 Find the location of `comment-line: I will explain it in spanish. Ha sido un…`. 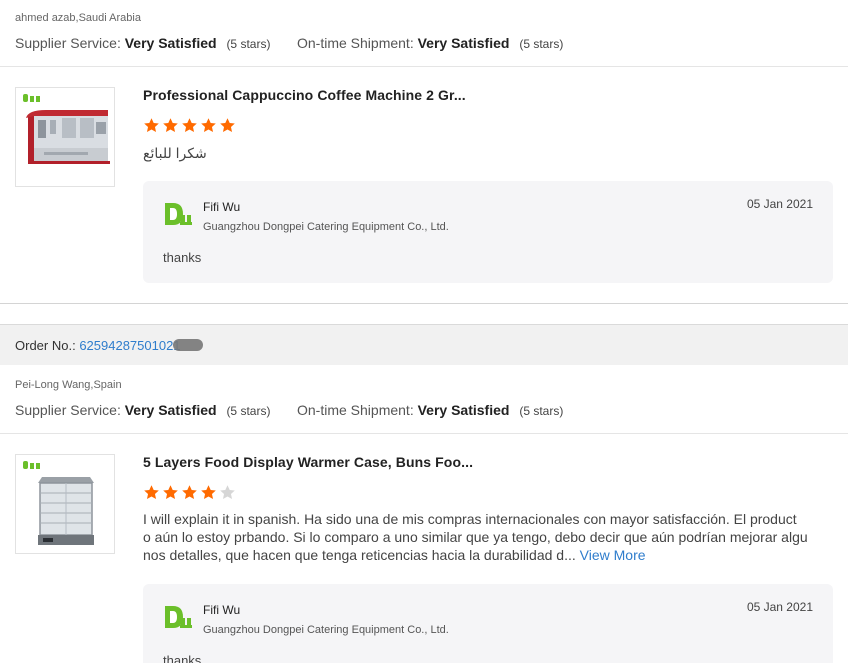

comment-line: I will explain it in spanish. Ha sido un… is located at coordinates (470, 519).